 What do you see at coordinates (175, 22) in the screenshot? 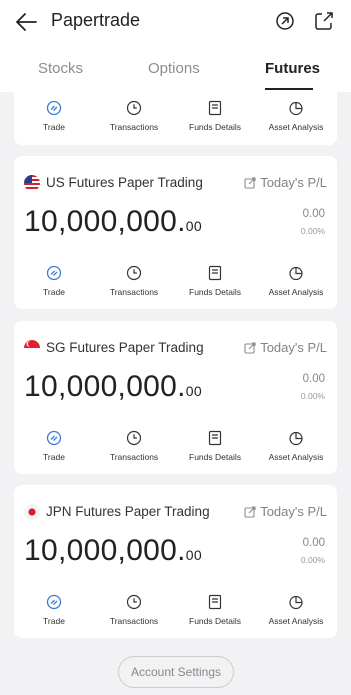
I see `app-header: Papertrade` at bounding box center [175, 22].